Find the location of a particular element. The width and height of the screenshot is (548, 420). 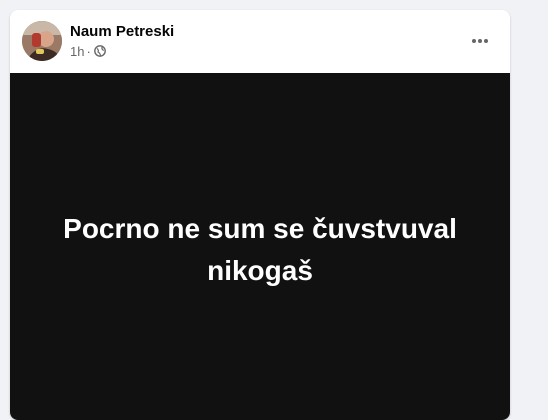

author-avatar is located at coordinates (42, 41).